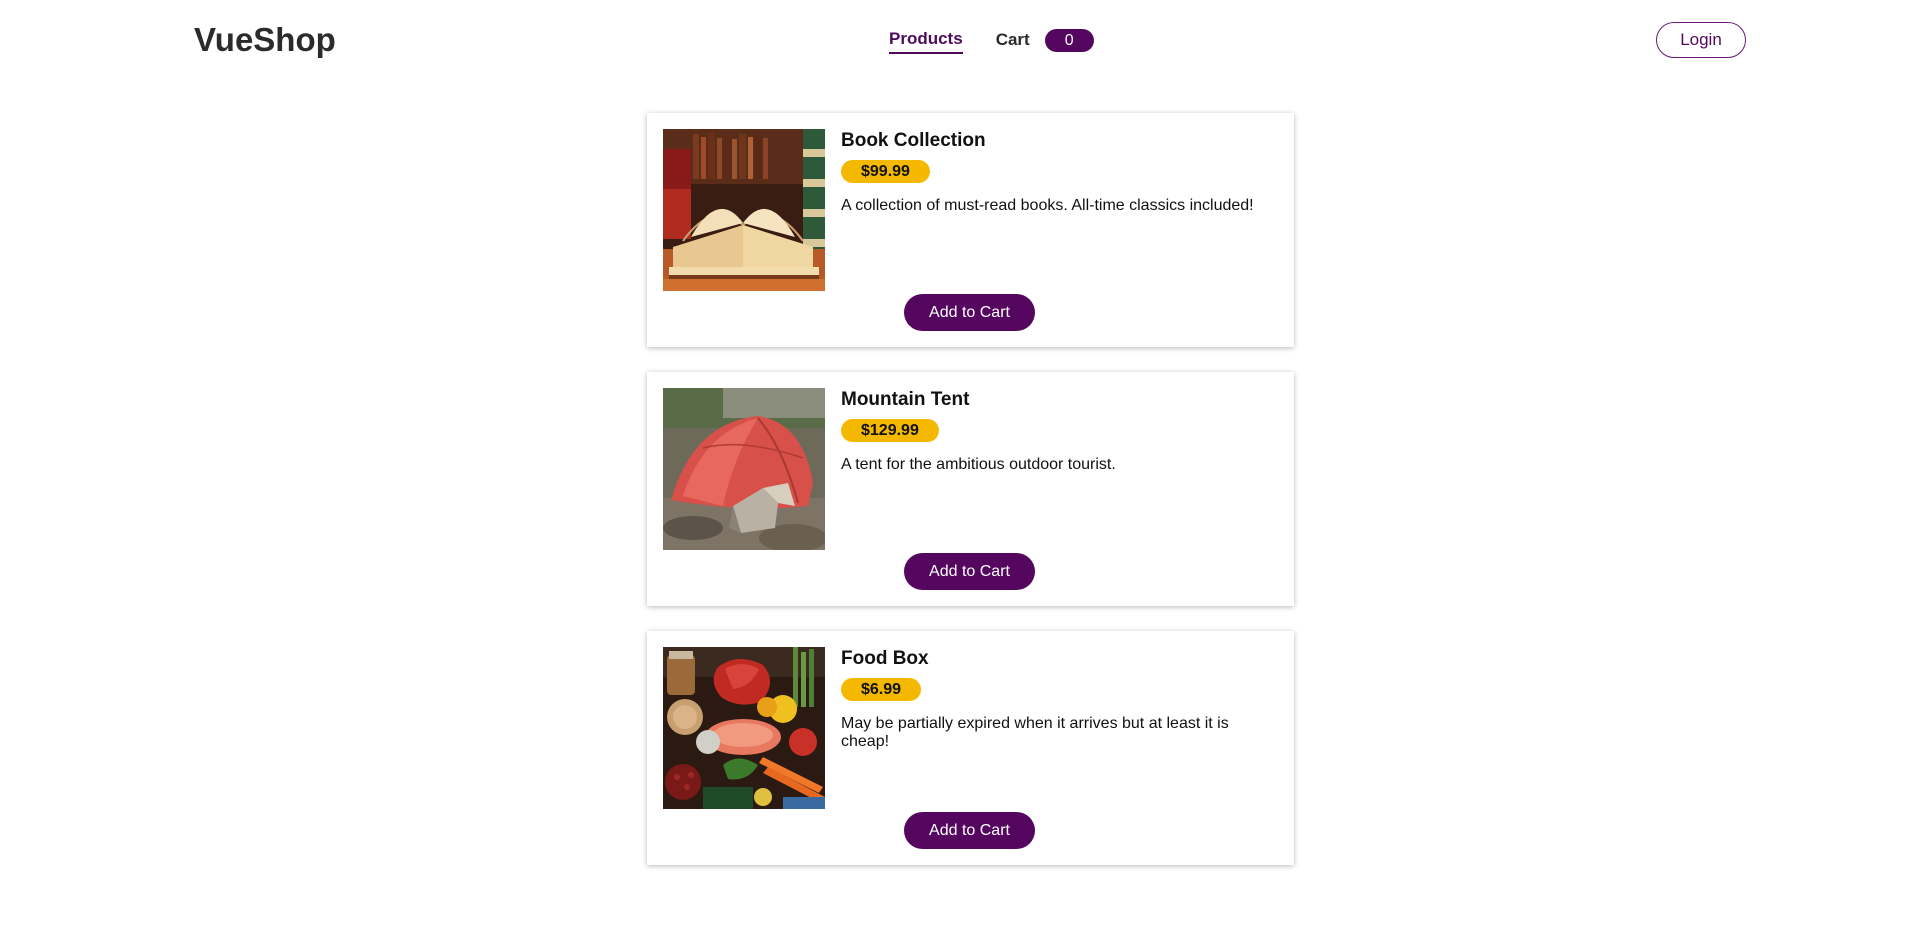  What do you see at coordinates (1013, 40) in the screenshot?
I see `nav-cart-link: Cart` at bounding box center [1013, 40].